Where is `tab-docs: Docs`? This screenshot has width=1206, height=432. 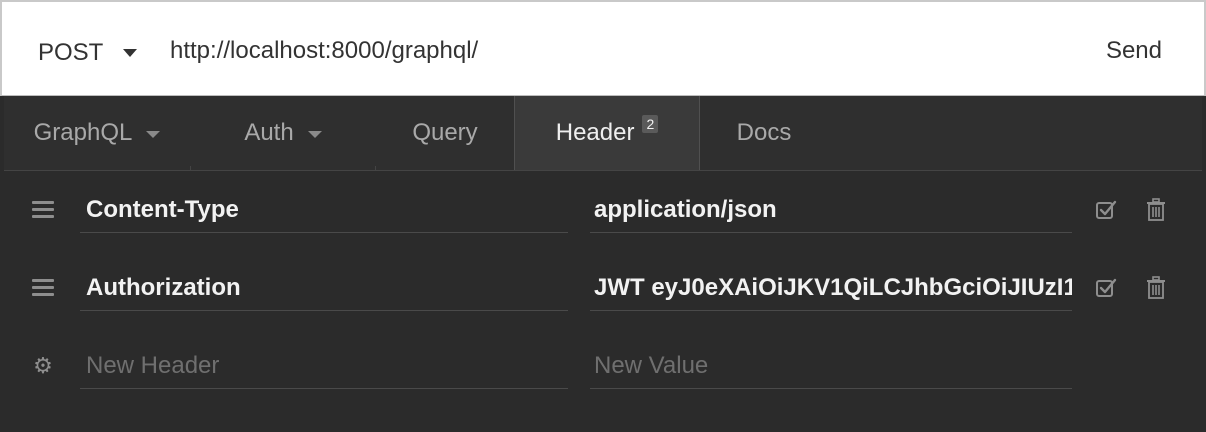 tab-docs: Docs is located at coordinates (764, 133).